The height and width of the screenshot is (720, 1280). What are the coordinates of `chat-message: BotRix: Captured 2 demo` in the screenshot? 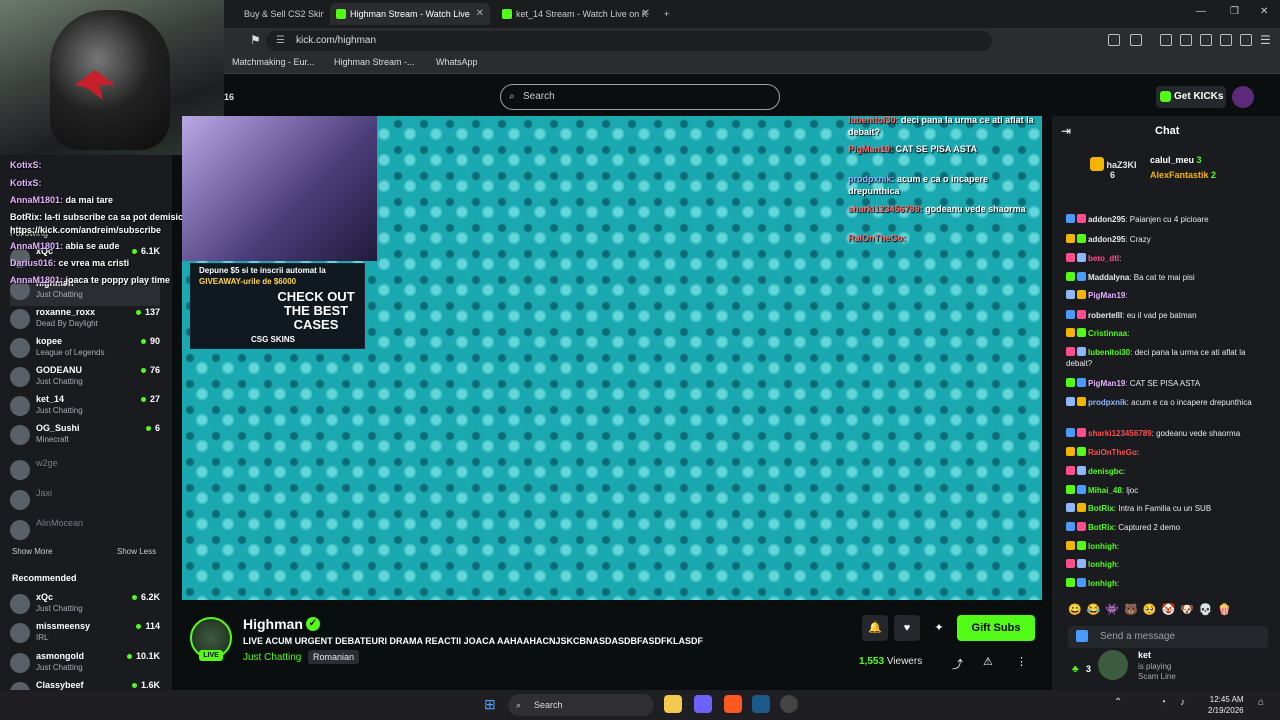 It's located at (1168, 527).